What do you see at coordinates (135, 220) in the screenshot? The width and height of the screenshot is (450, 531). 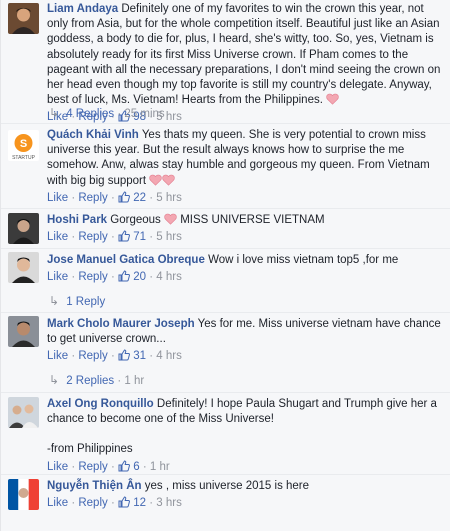 I see `comment-text: Gorgeous` at bounding box center [135, 220].